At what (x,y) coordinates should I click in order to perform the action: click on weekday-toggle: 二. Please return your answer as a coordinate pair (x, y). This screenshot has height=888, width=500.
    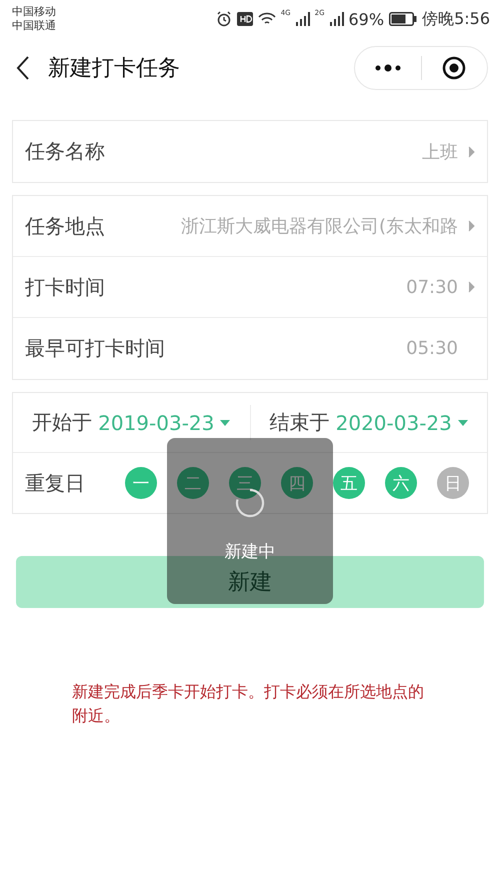
    Looking at the image, I should click on (193, 483).